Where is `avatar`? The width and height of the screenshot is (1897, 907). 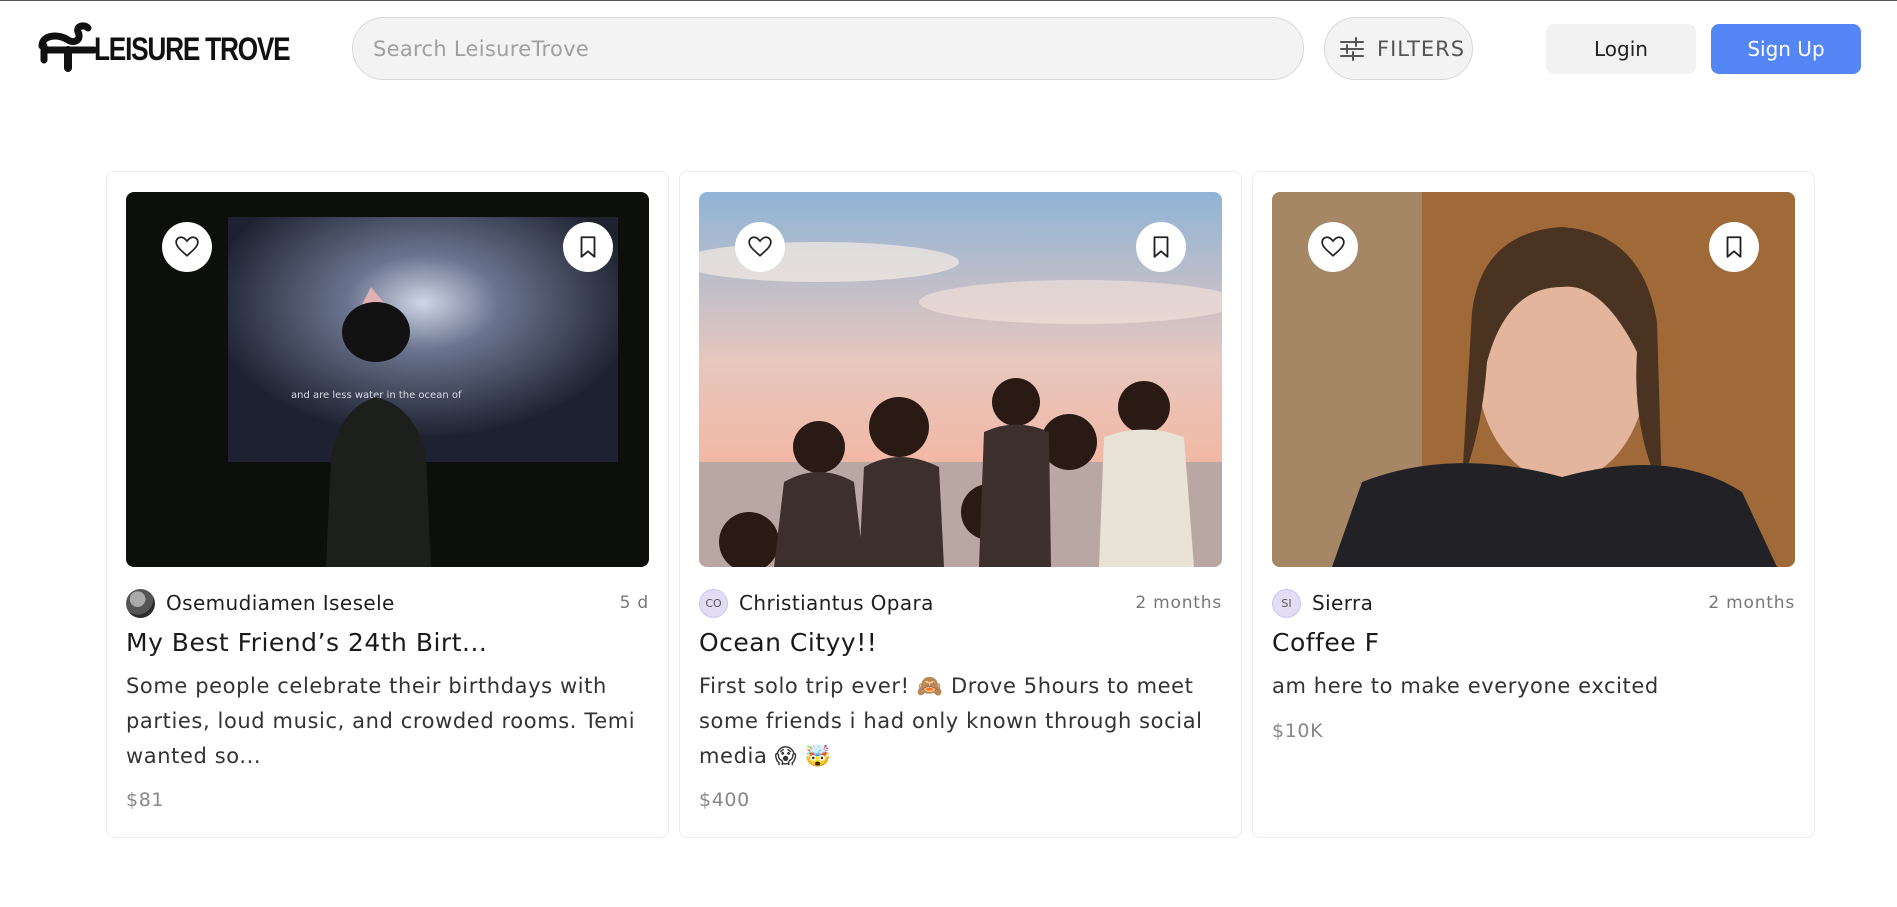 avatar is located at coordinates (140, 603).